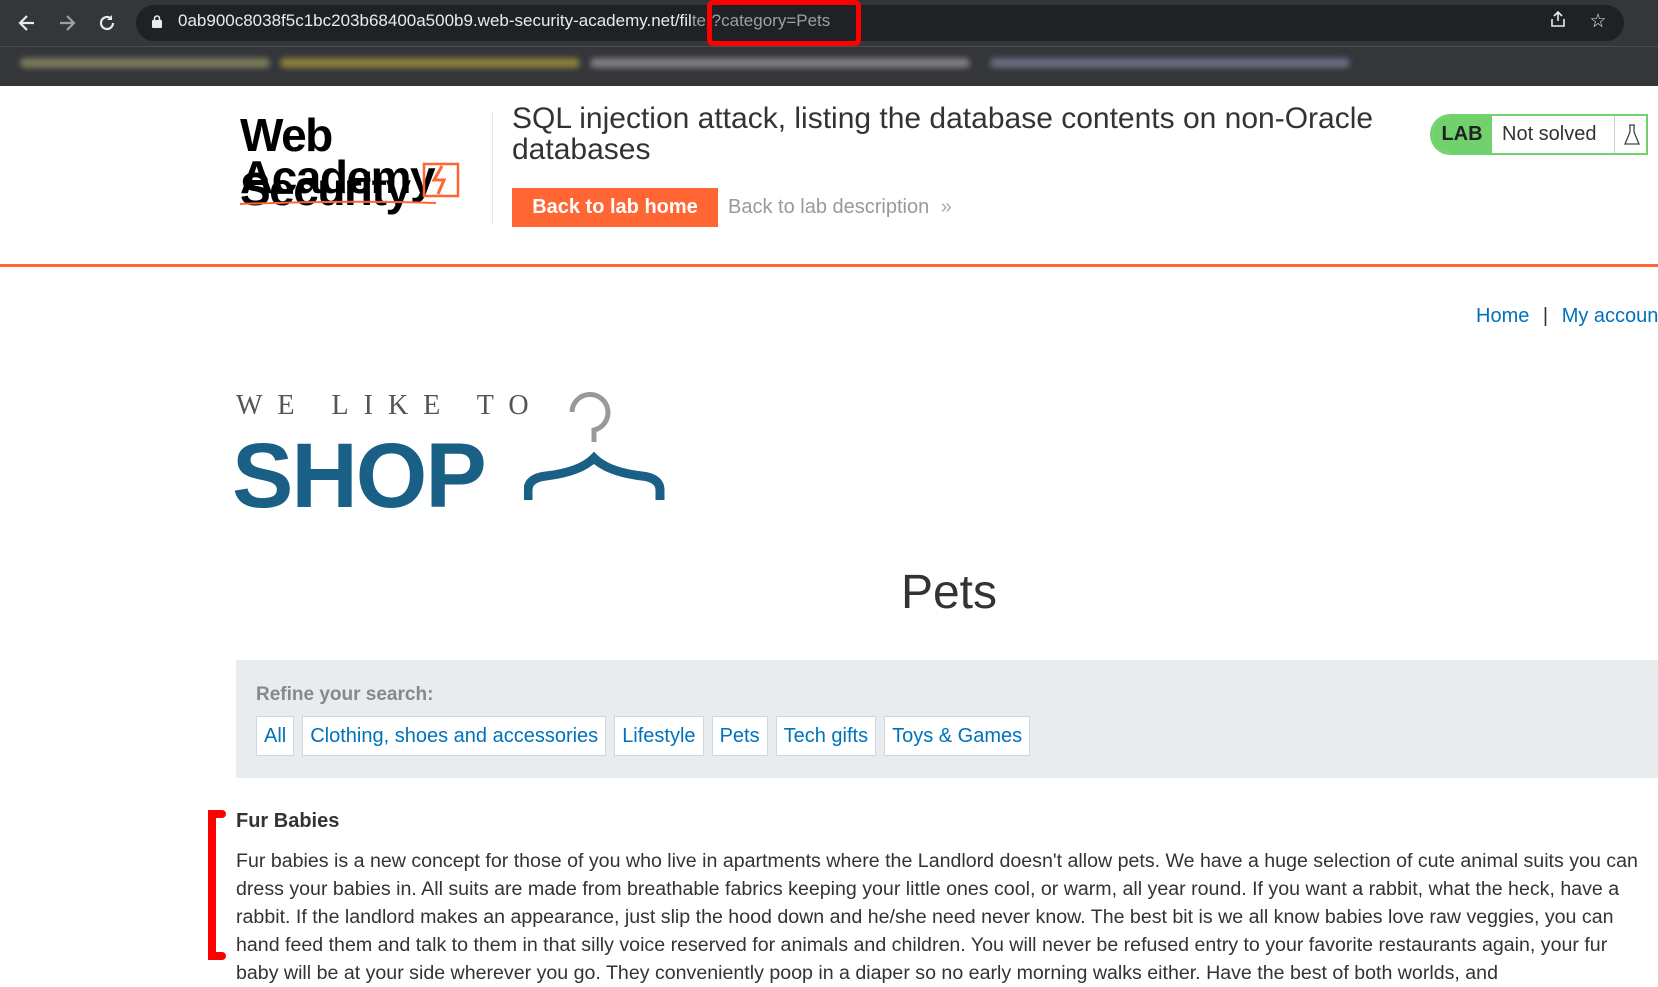 This screenshot has width=1658, height=987. What do you see at coordinates (145, 63) in the screenshot?
I see `blurred-bookmarks` at bounding box center [145, 63].